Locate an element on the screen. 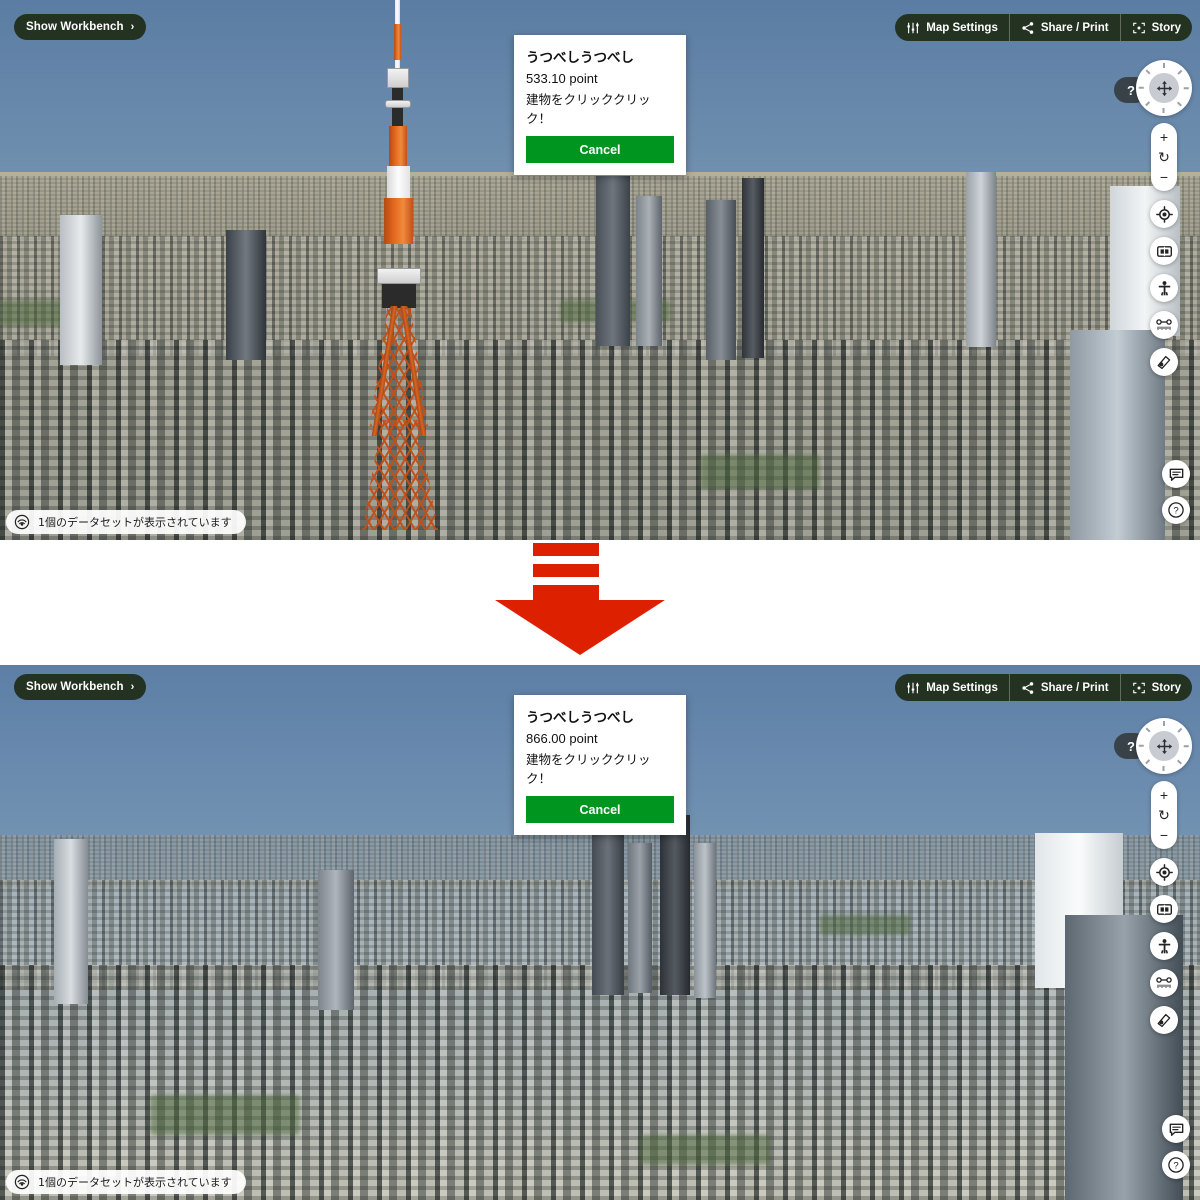  arrow-head is located at coordinates (580, 627).